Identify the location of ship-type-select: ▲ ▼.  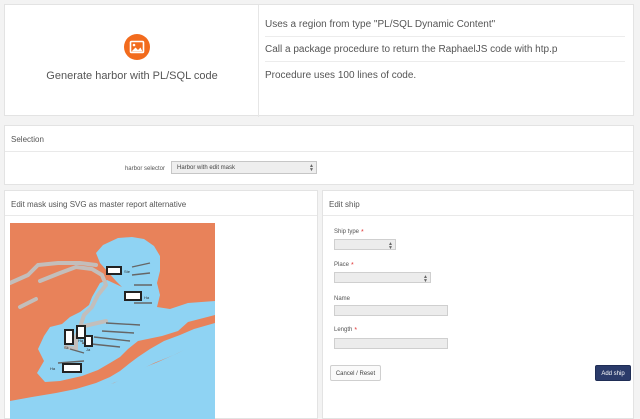
(365, 245).